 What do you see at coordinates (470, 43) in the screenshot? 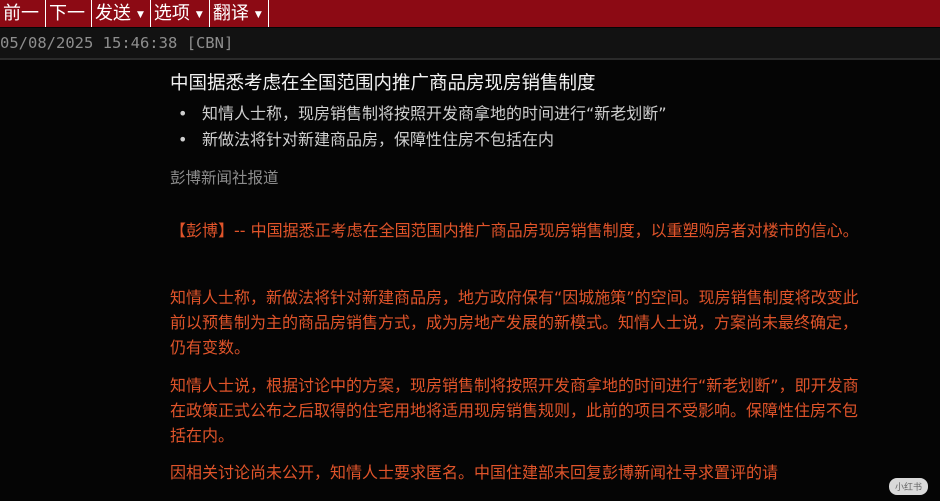
I see `story-timestamp-source: 05/08/2025 15:46:38 [CBN]` at bounding box center [470, 43].